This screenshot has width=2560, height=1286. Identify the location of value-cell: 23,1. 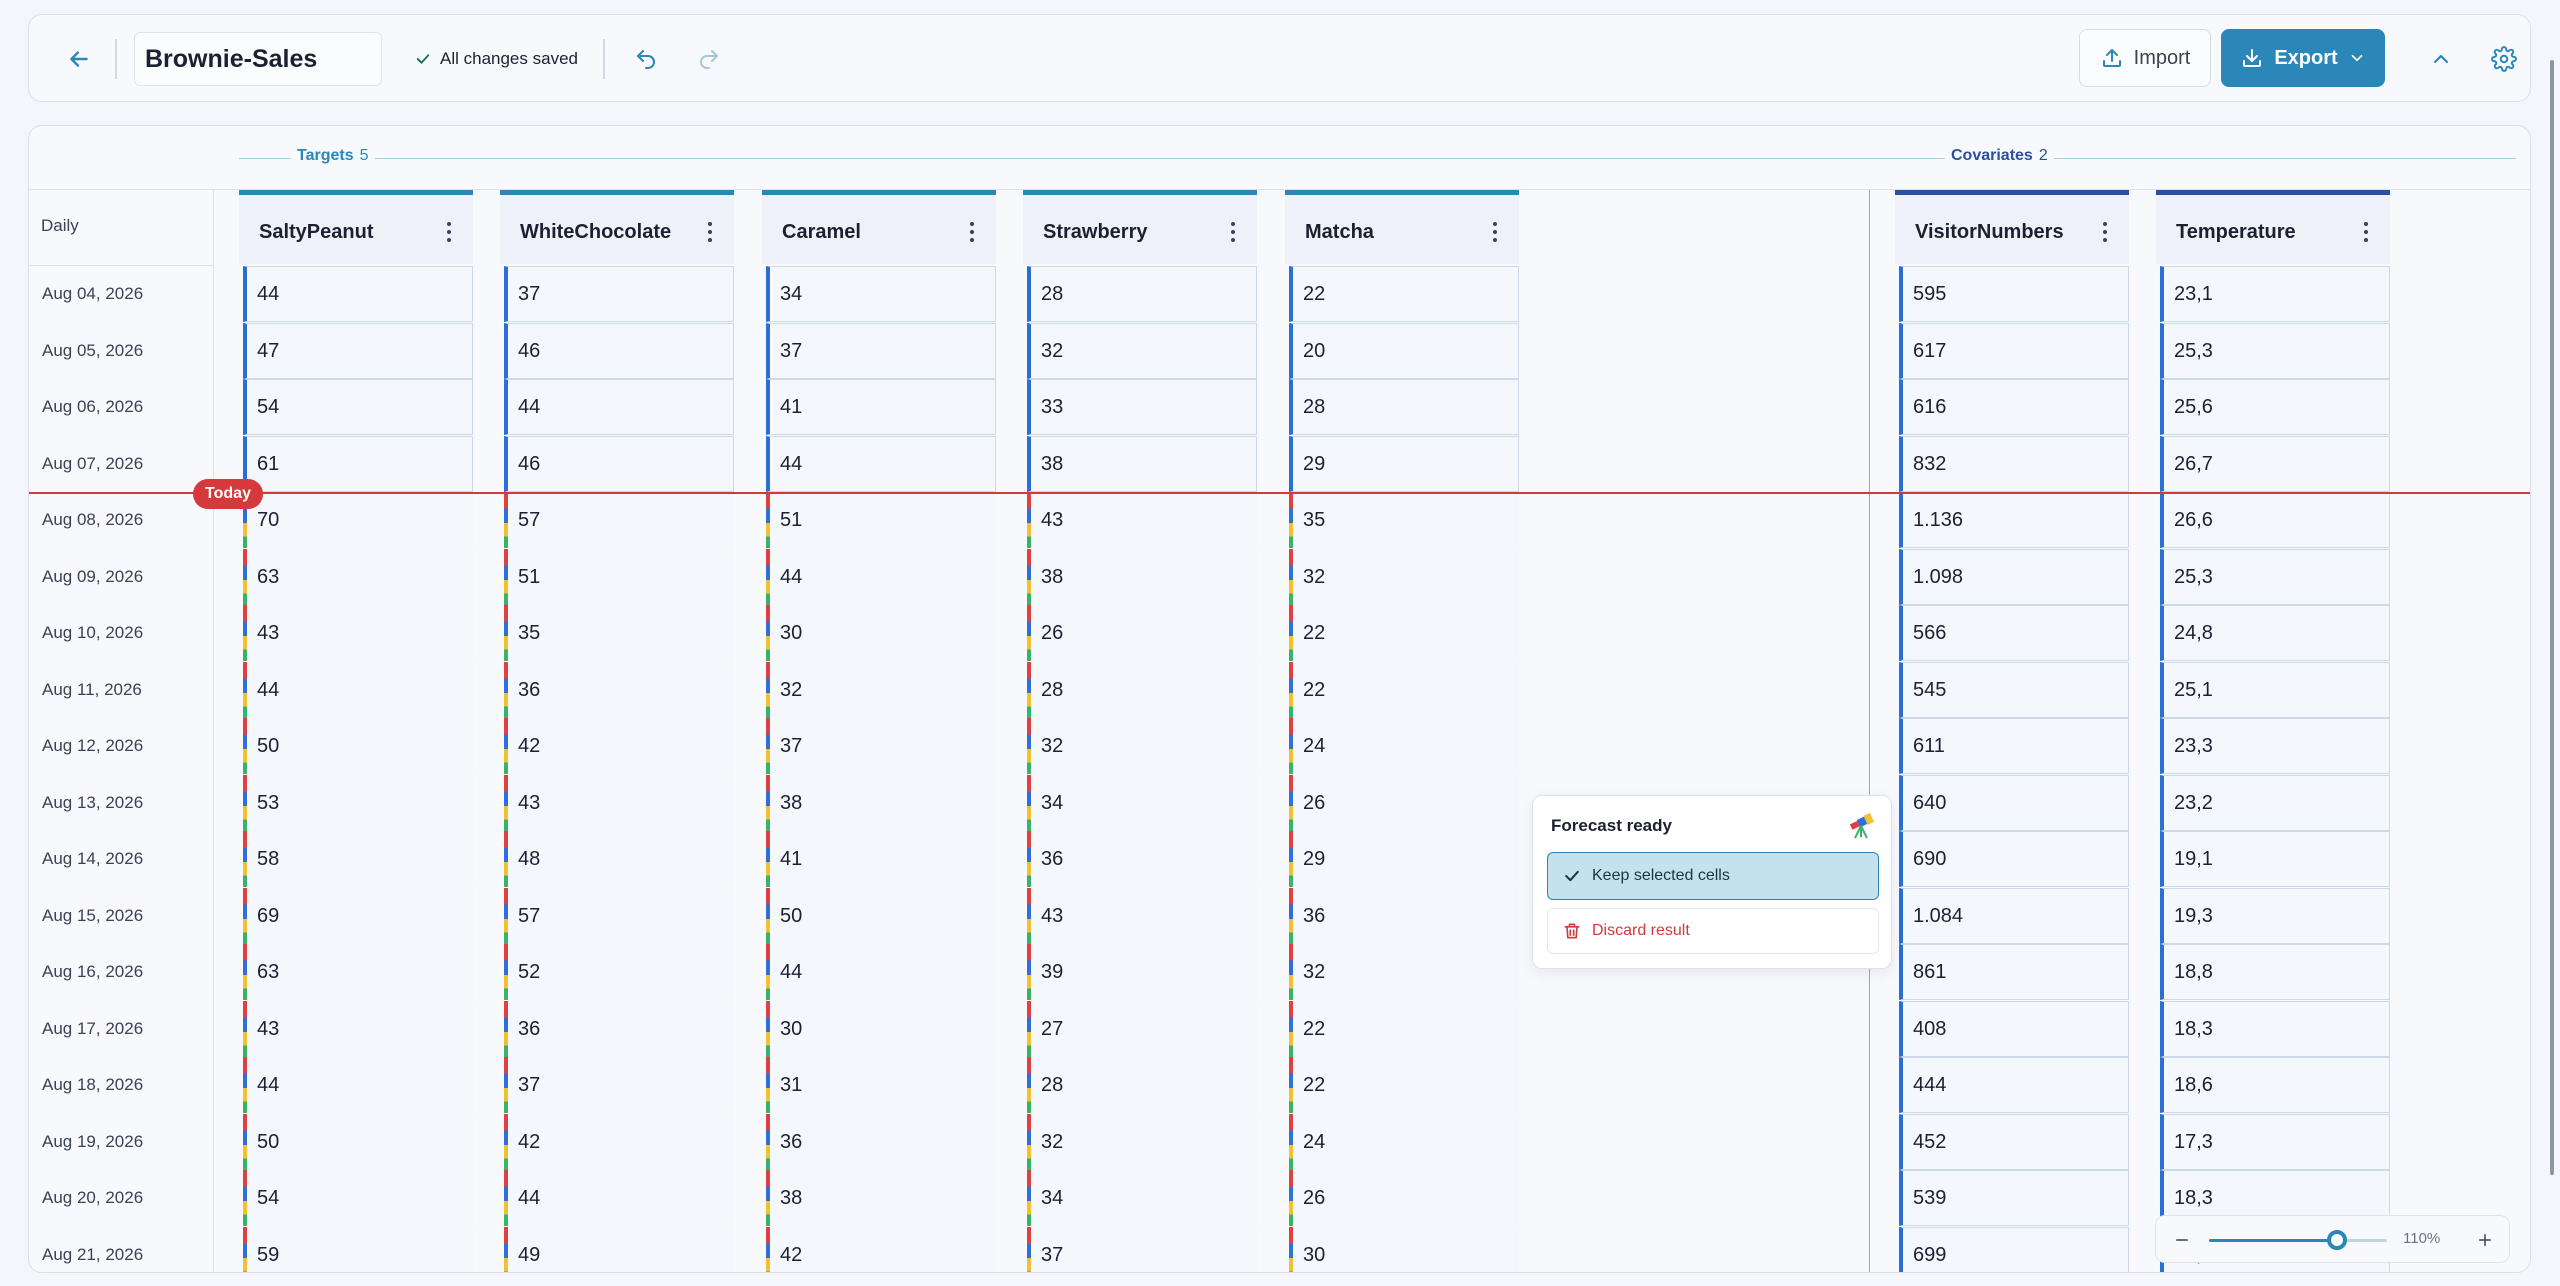
(2275, 294).